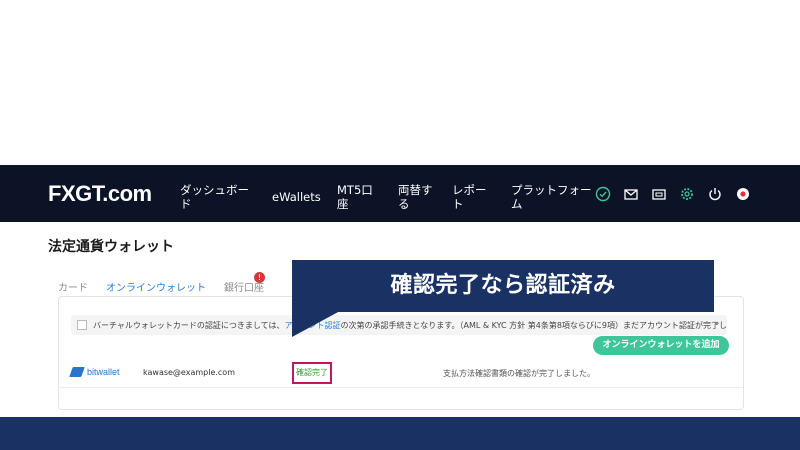 This screenshot has width=800, height=450. I want to click on tab-online-wallet: オンラインウォレット !, so click(185, 283).